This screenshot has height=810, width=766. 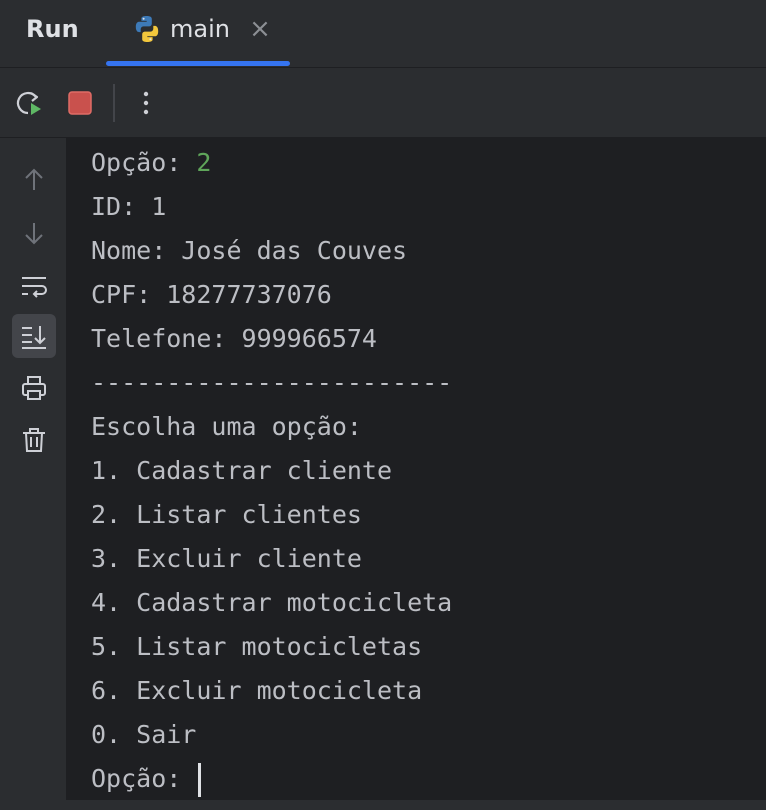 I want to click on soft-wrap-button, so click(x=34, y=286).